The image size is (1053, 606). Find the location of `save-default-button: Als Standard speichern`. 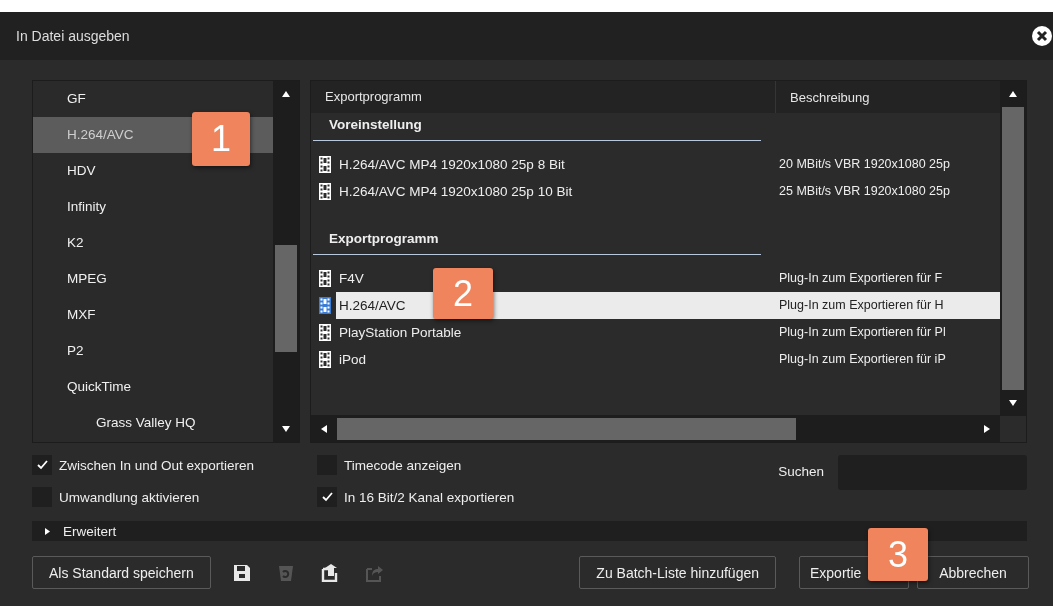

save-default-button: Als Standard speichern is located at coordinates (121, 572).